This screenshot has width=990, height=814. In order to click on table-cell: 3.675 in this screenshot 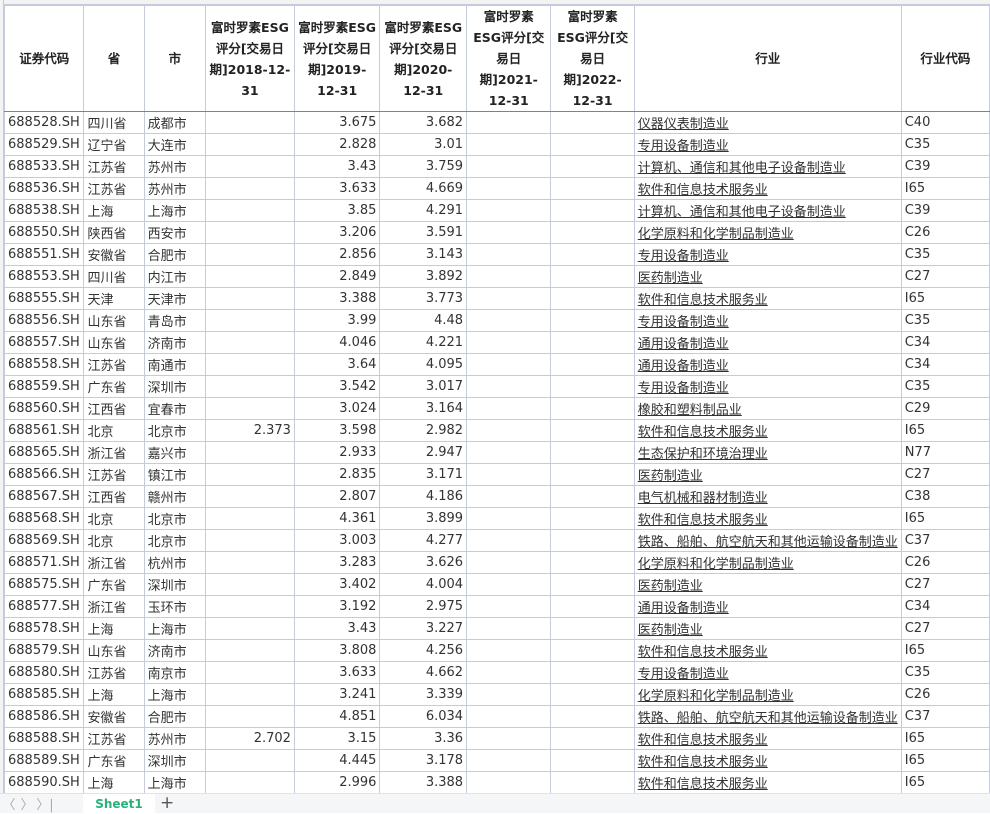, I will do `click(337, 122)`.